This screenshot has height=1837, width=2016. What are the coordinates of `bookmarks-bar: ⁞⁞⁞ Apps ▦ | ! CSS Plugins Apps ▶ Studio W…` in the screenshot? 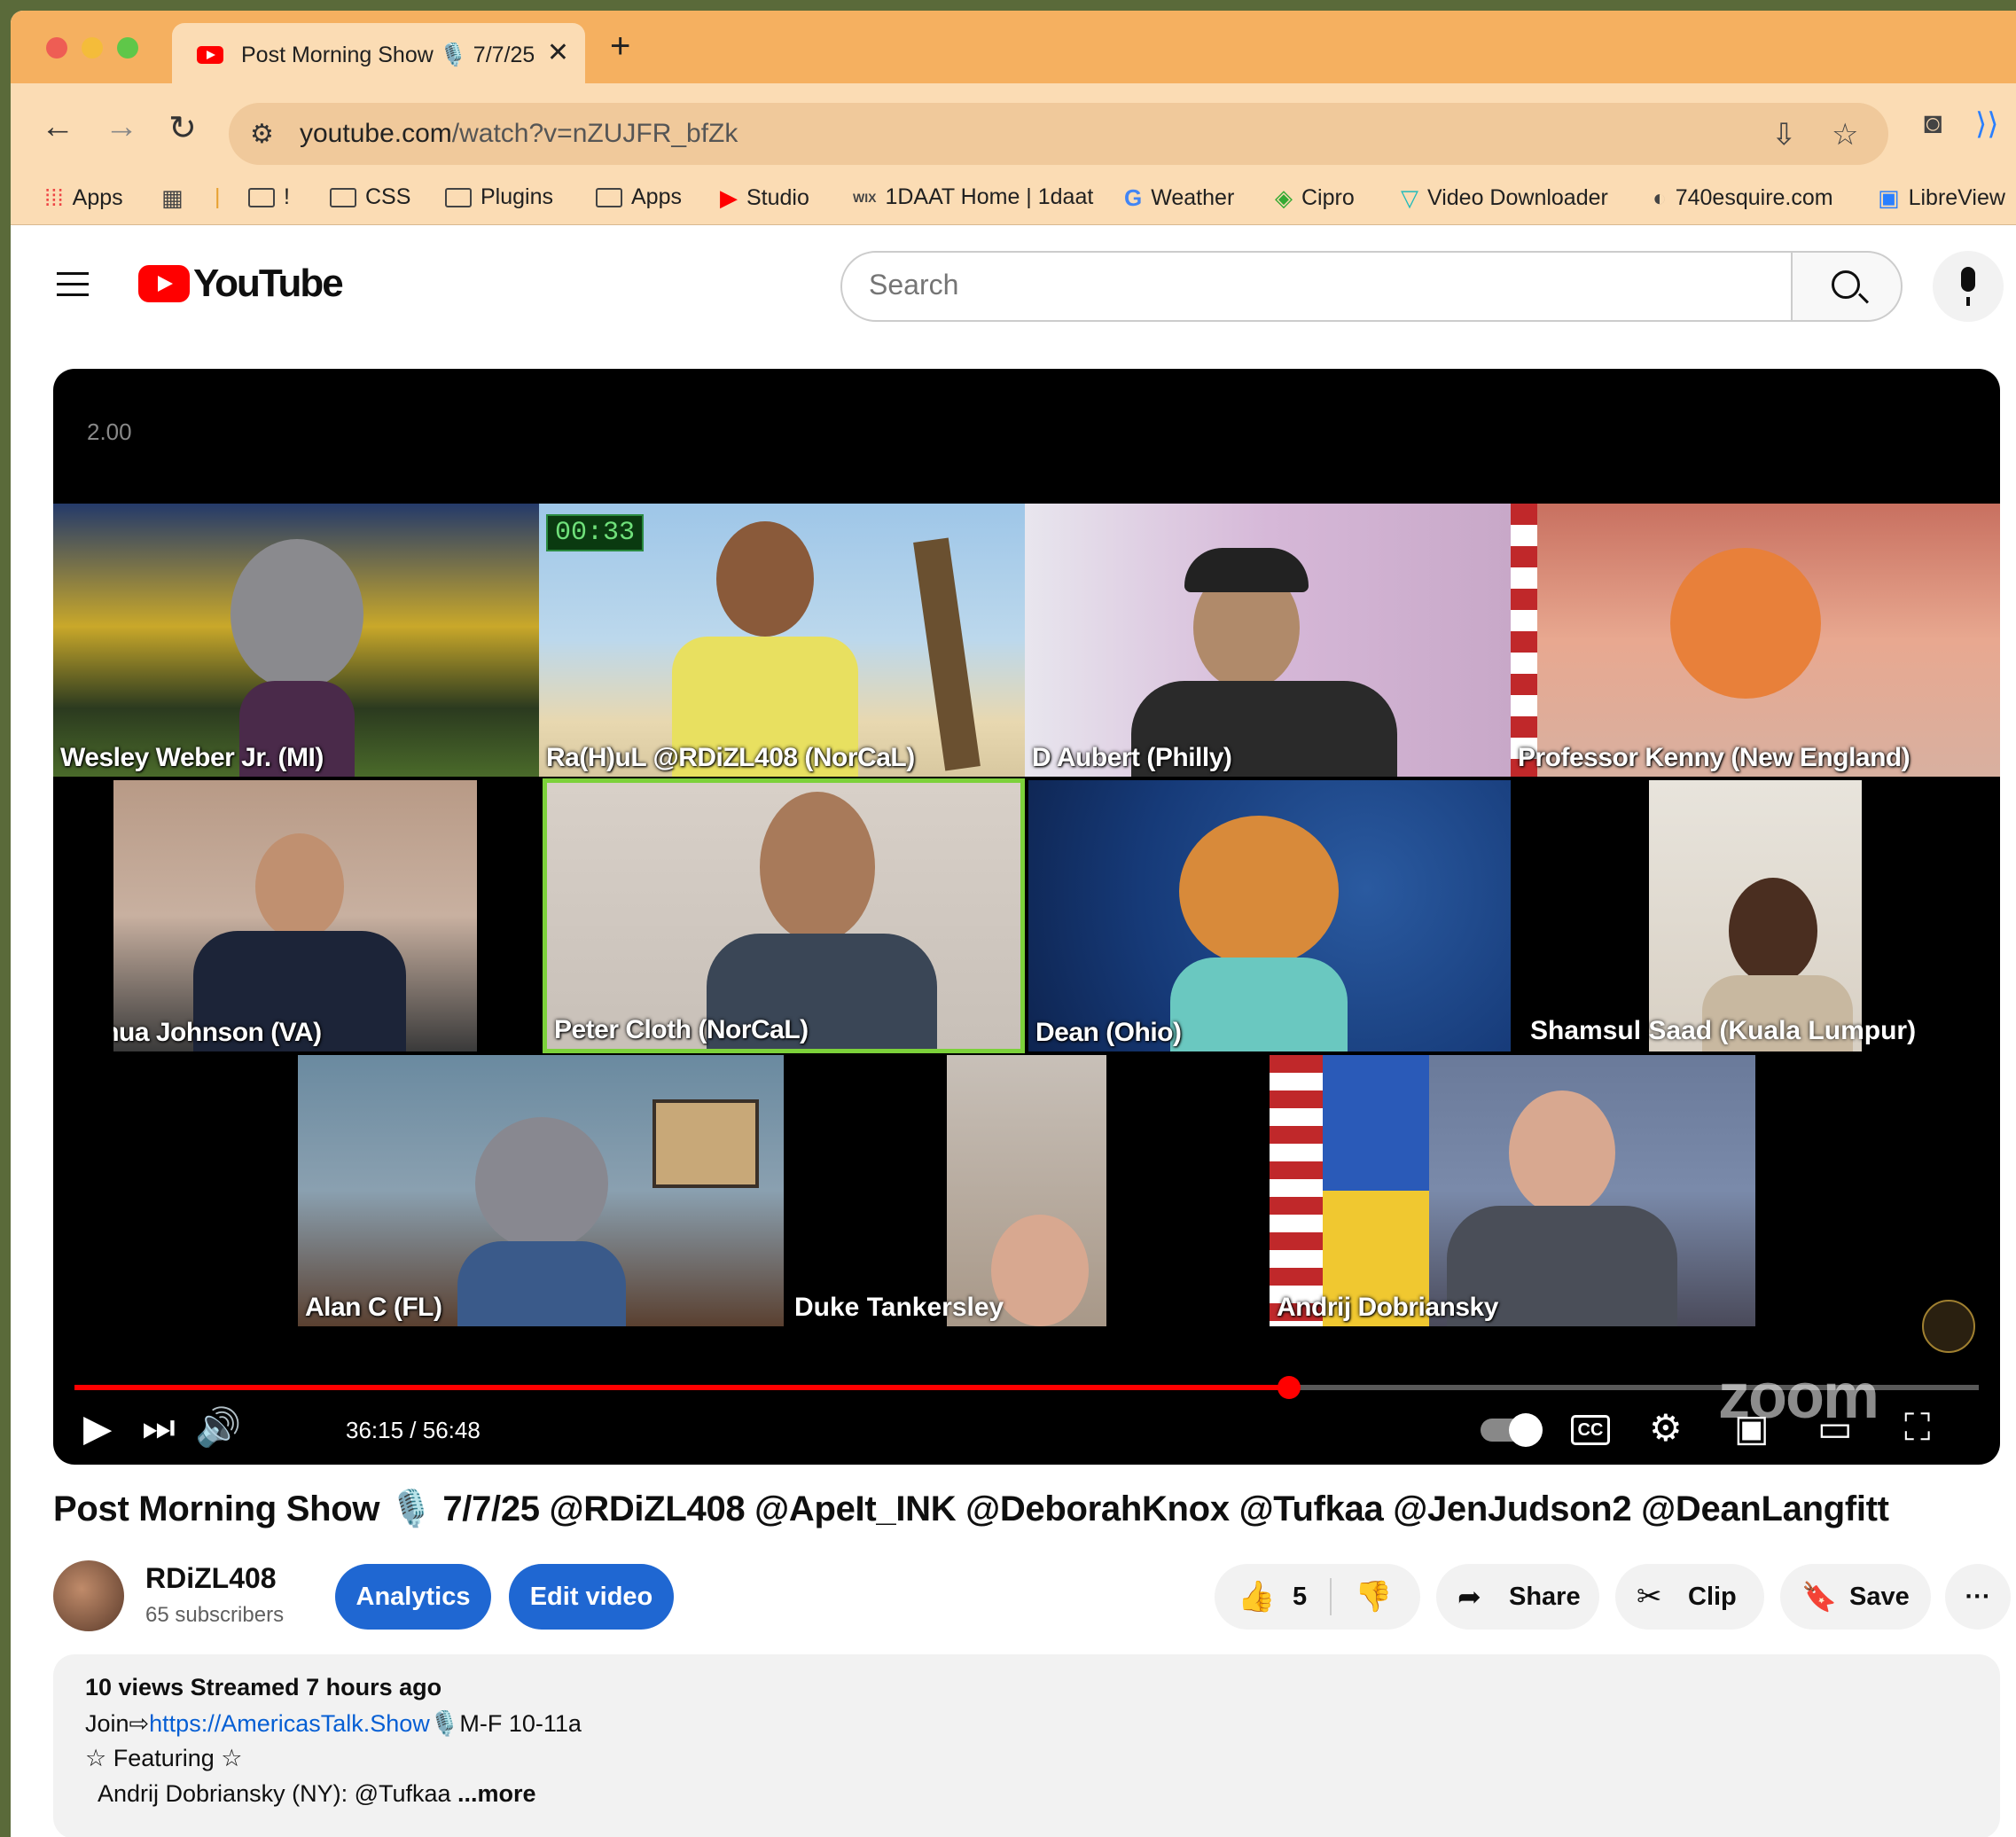 It's located at (1013, 198).